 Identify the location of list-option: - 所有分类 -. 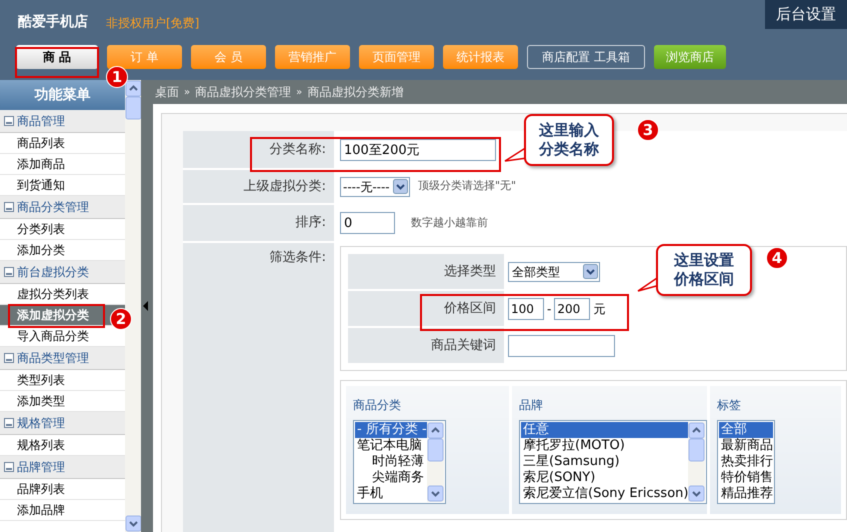
(391, 430).